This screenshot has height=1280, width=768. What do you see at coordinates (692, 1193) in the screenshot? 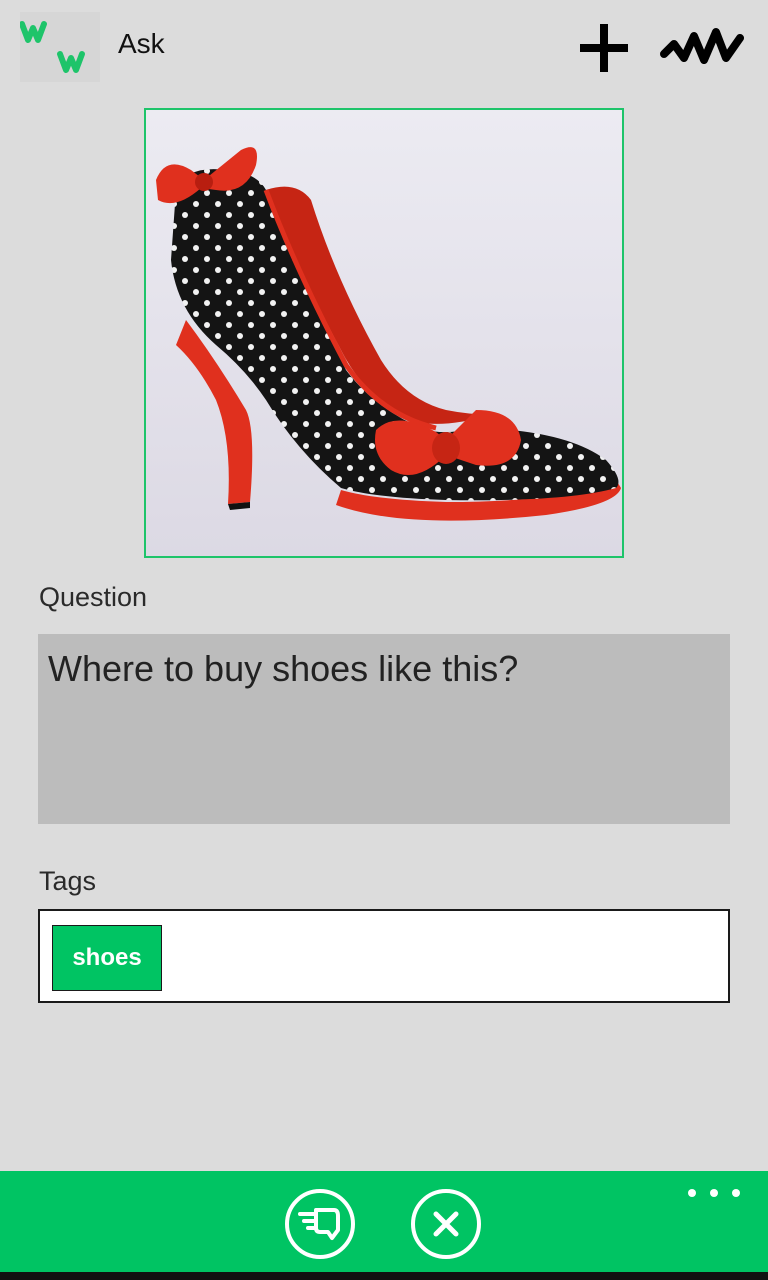
I see `ellipsis-icon` at bounding box center [692, 1193].